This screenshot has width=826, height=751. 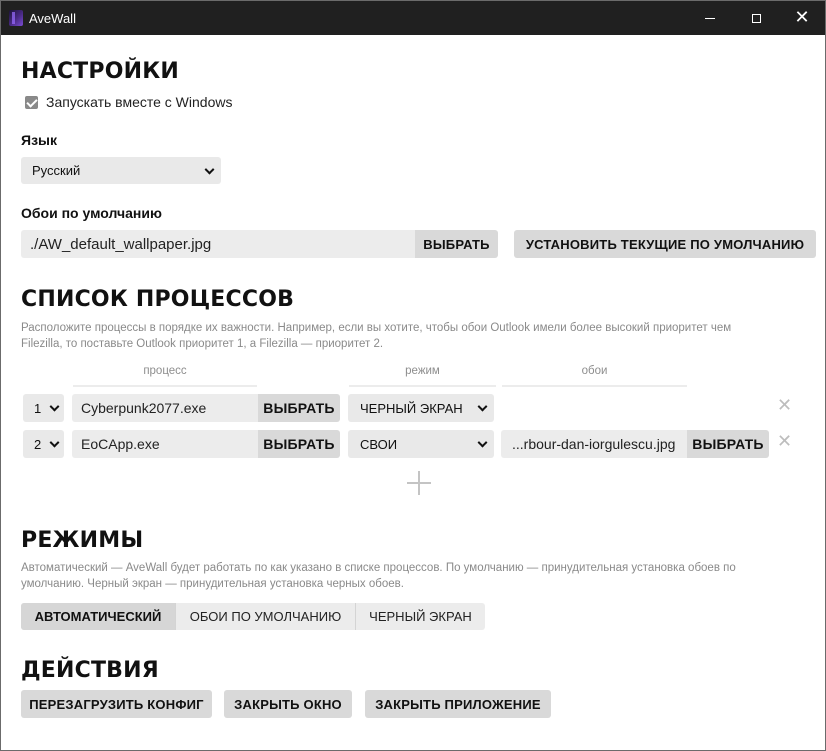 I want to click on language-select: Русский, so click(x=121, y=170).